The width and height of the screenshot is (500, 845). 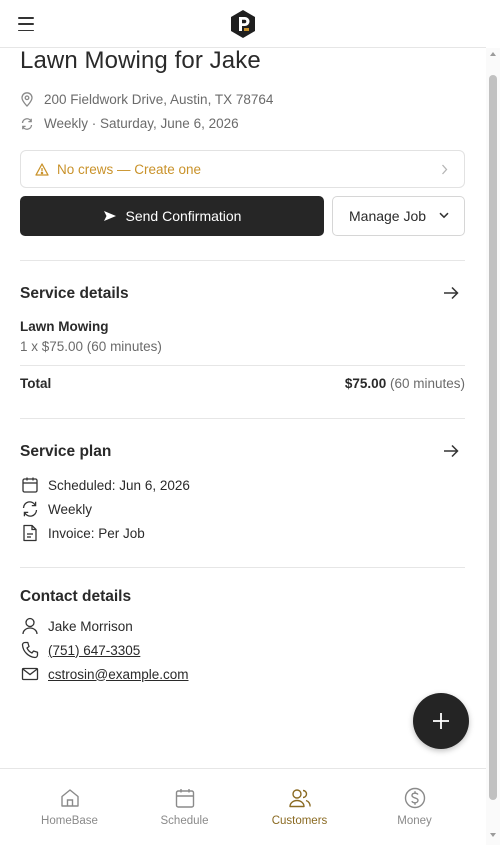 I want to click on frequency-row: Weekly, so click(x=56, y=509).